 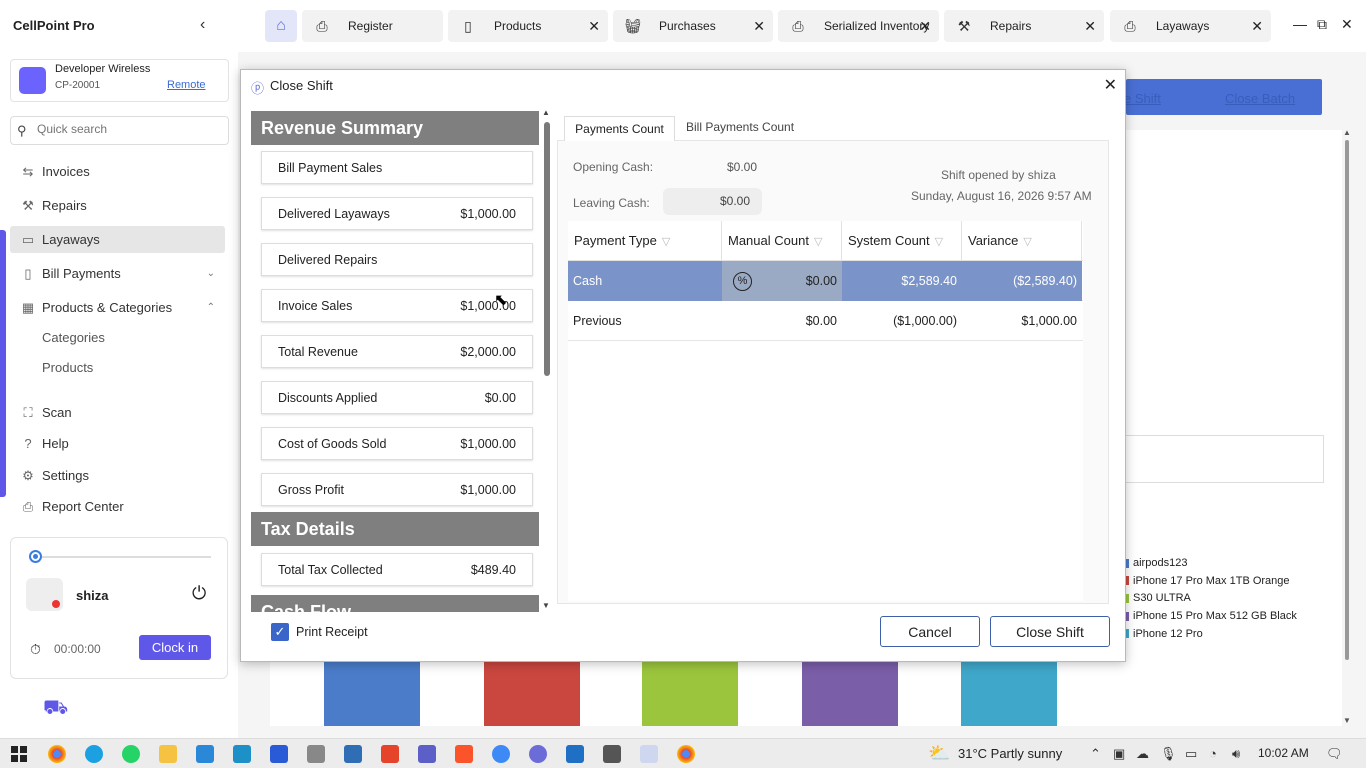 What do you see at coordinates (131, 754) in the screenshot?
I see `whatsapp-icon` at bounding box center [131, 754].